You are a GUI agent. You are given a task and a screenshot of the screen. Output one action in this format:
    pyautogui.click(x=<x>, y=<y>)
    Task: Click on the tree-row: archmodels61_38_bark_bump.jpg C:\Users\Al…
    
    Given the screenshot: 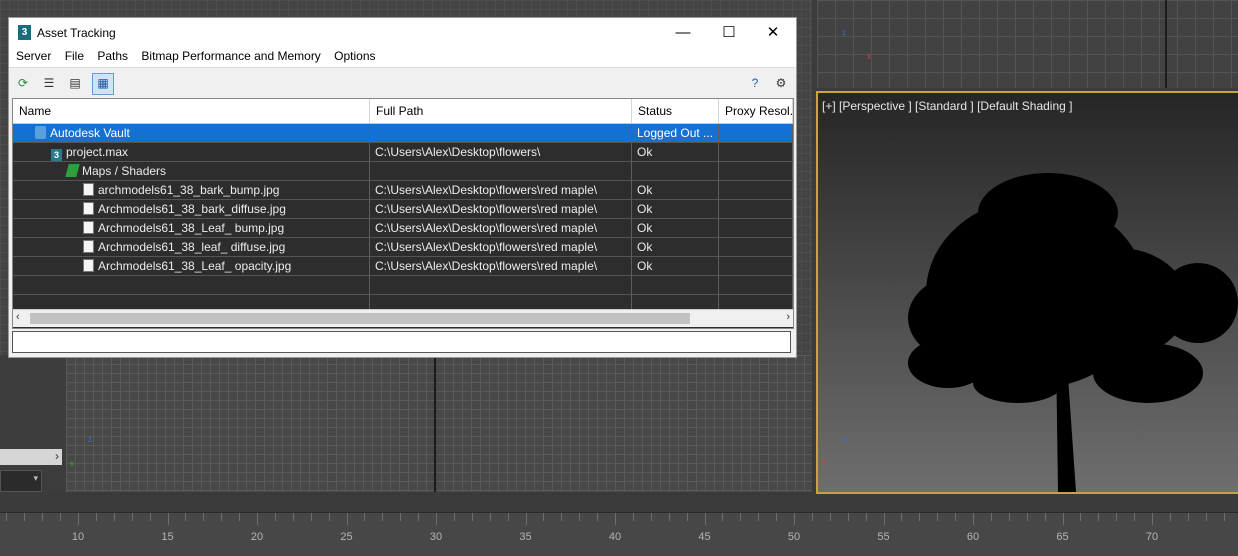 What is the action you would take?
    pyautogui.click(x=403, y=190)
    